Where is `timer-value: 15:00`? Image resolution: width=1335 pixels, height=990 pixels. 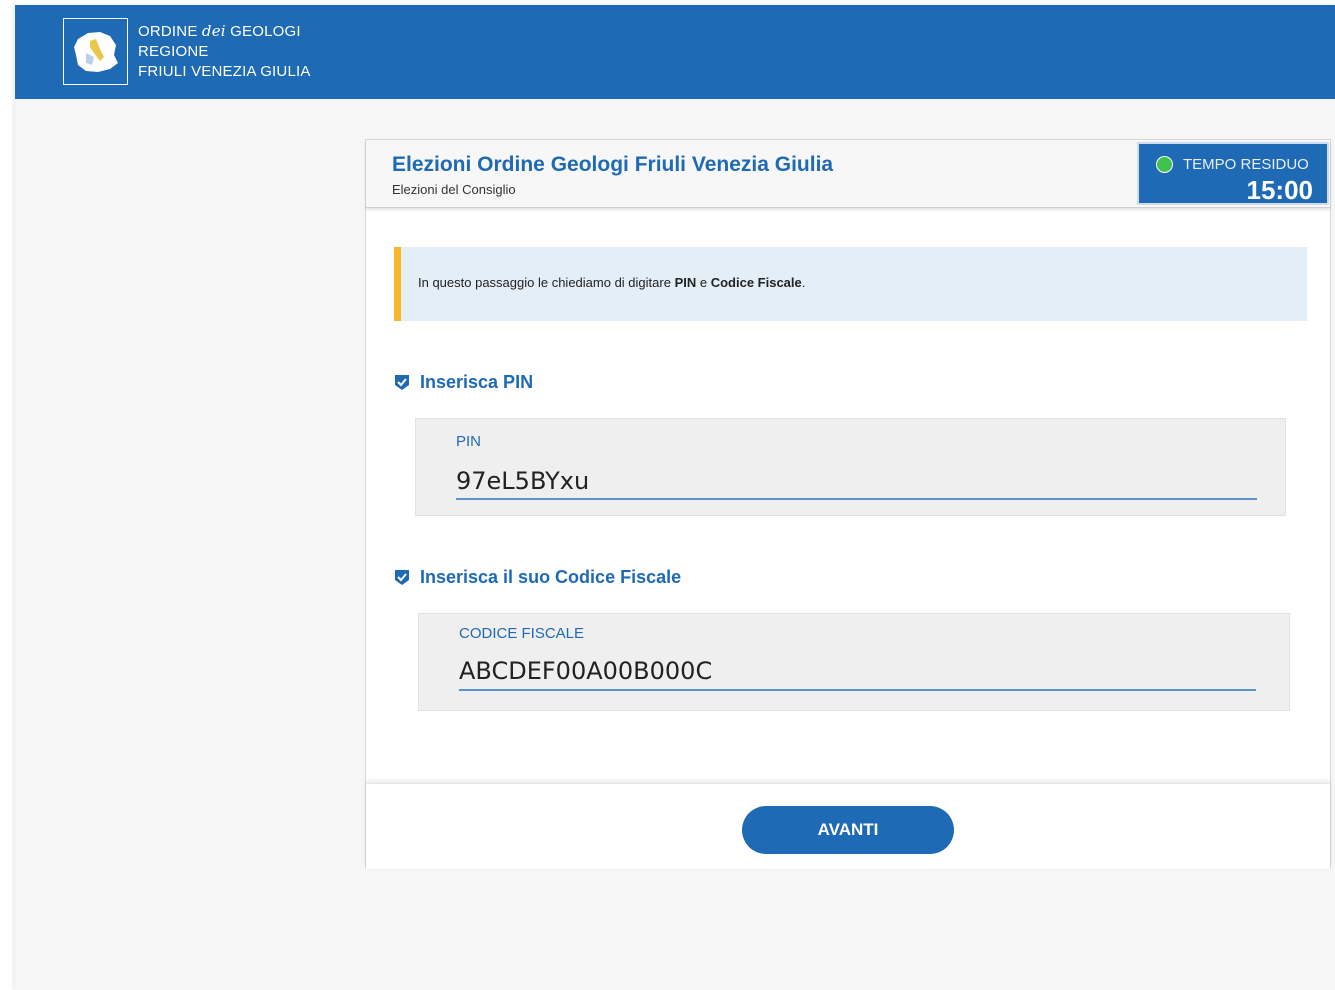 timer-value: 15:00 is located at coordinates (1280, 190).